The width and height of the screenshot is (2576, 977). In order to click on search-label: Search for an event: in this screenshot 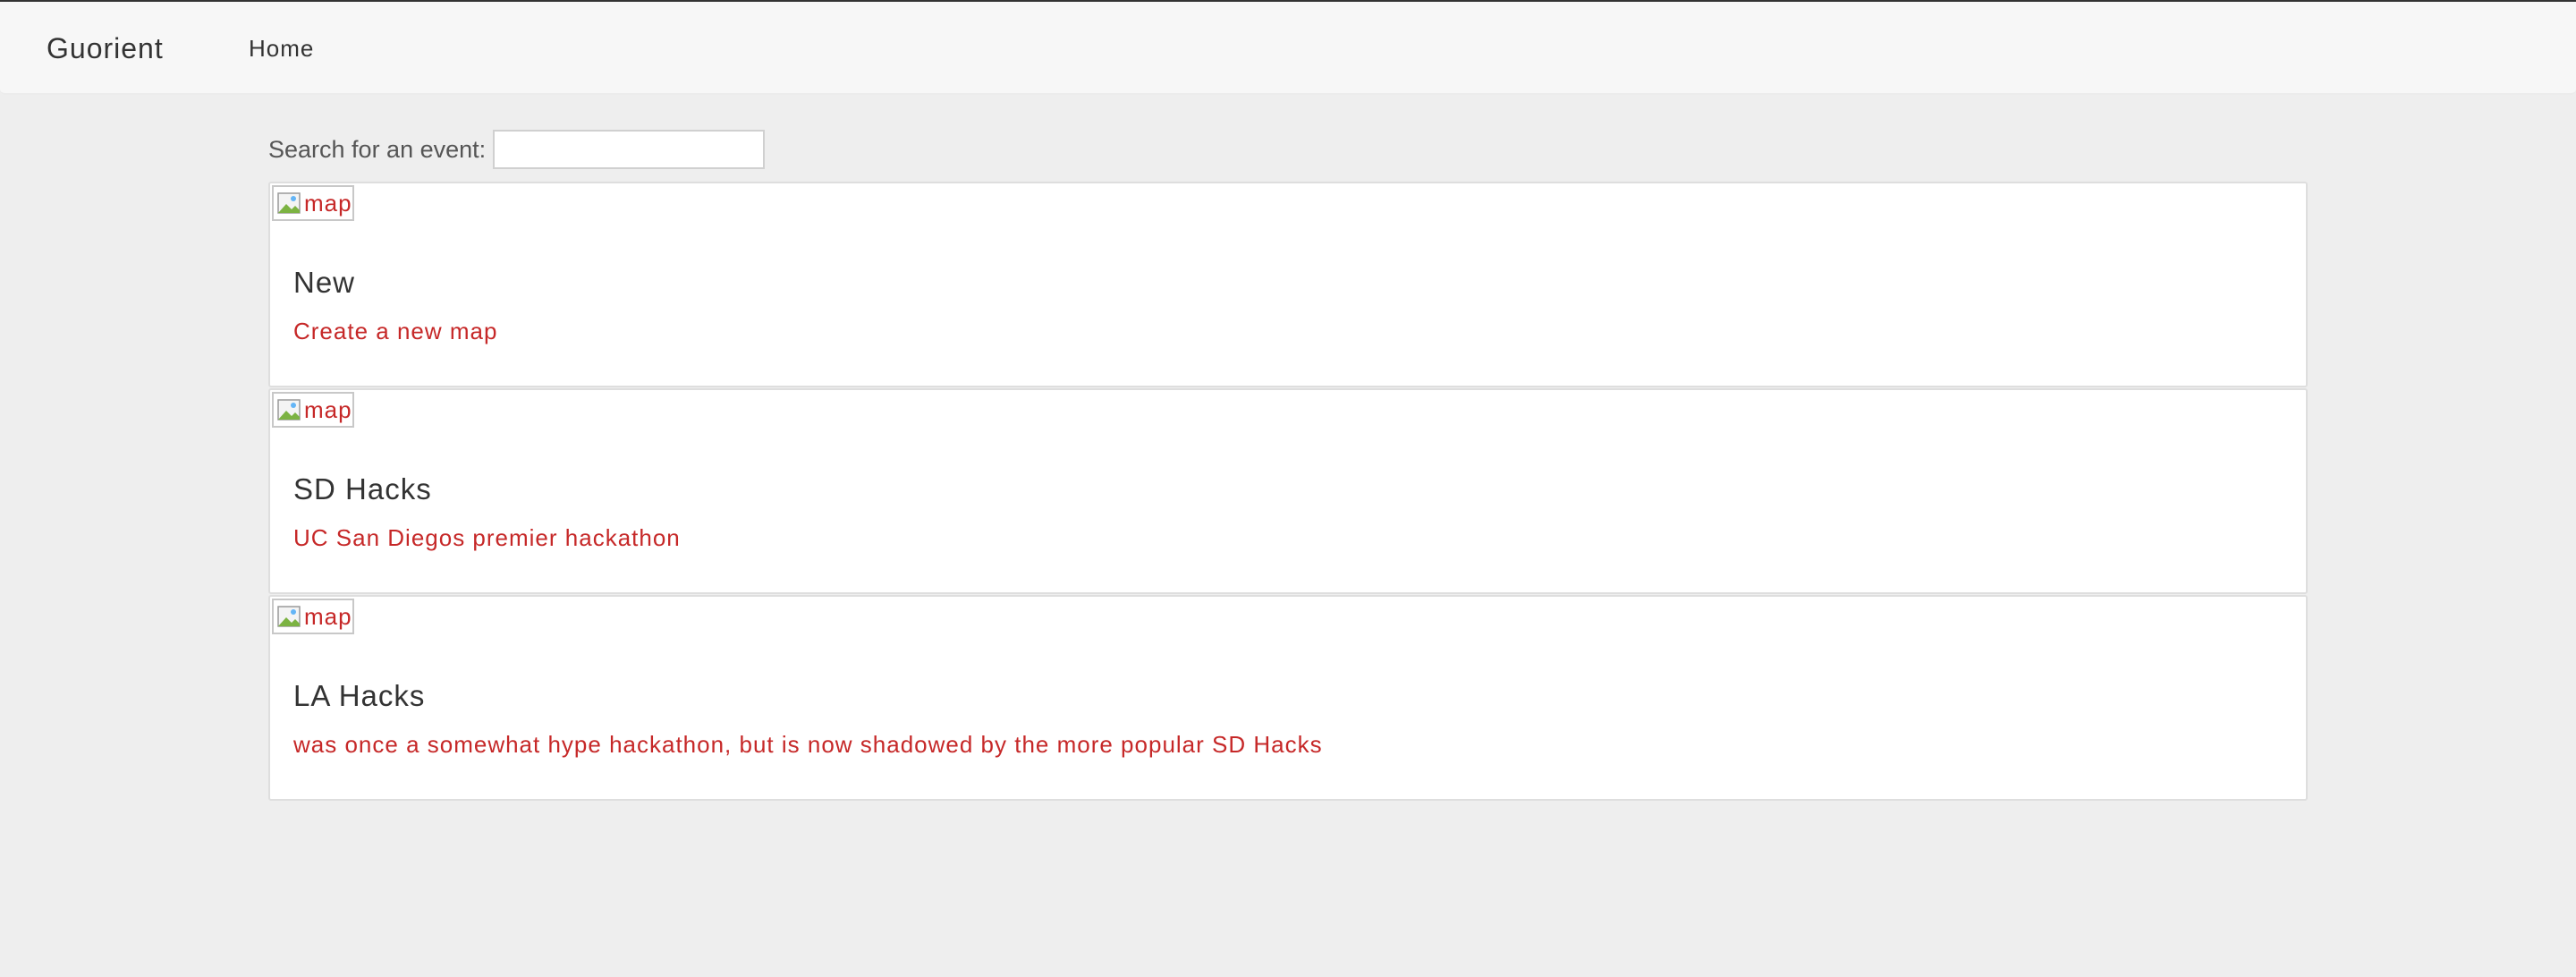, I will do `click(377, 149)`.